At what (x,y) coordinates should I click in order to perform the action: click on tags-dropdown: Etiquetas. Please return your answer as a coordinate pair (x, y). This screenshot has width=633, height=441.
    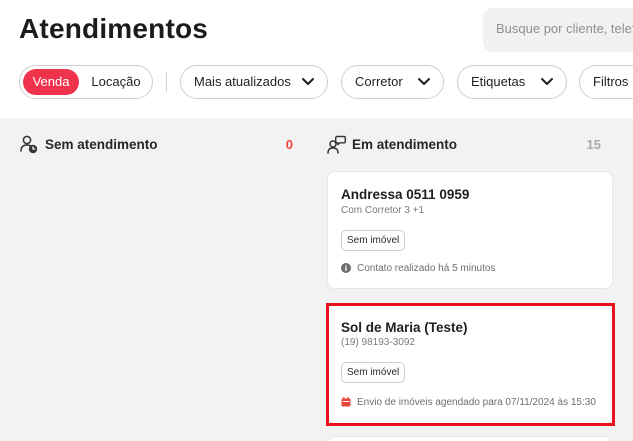
    Looking at the image, I should click on (512, 82).